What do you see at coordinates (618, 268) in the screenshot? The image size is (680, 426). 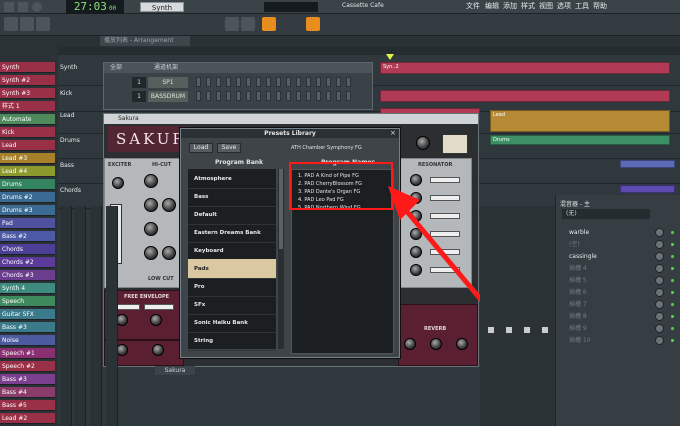 I see `mixer-slot: 插槽 4` at bounding box center [618, 268].